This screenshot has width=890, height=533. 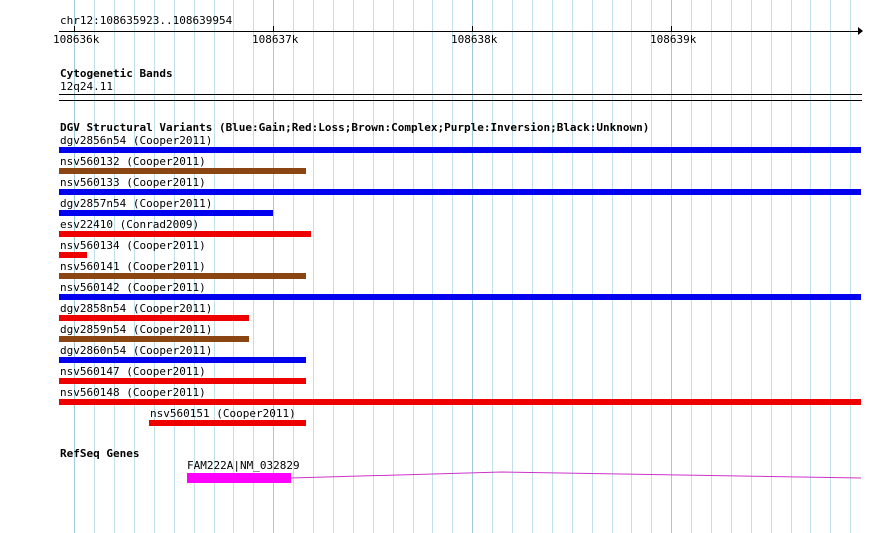 I want to click on variant-label: nsv560142 (Cooper2011), so click(x=133, y=288).